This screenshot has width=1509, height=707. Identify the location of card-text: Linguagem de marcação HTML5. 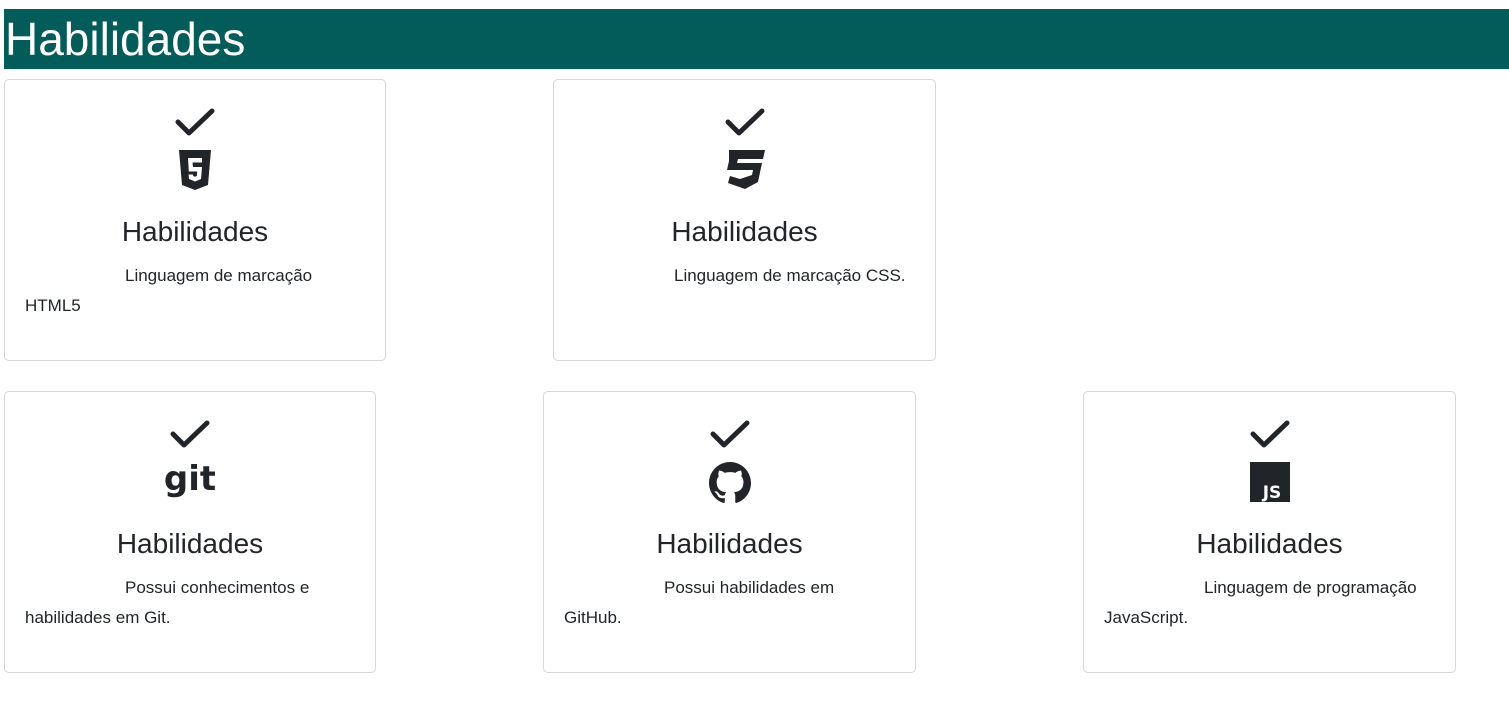
(169, 290).